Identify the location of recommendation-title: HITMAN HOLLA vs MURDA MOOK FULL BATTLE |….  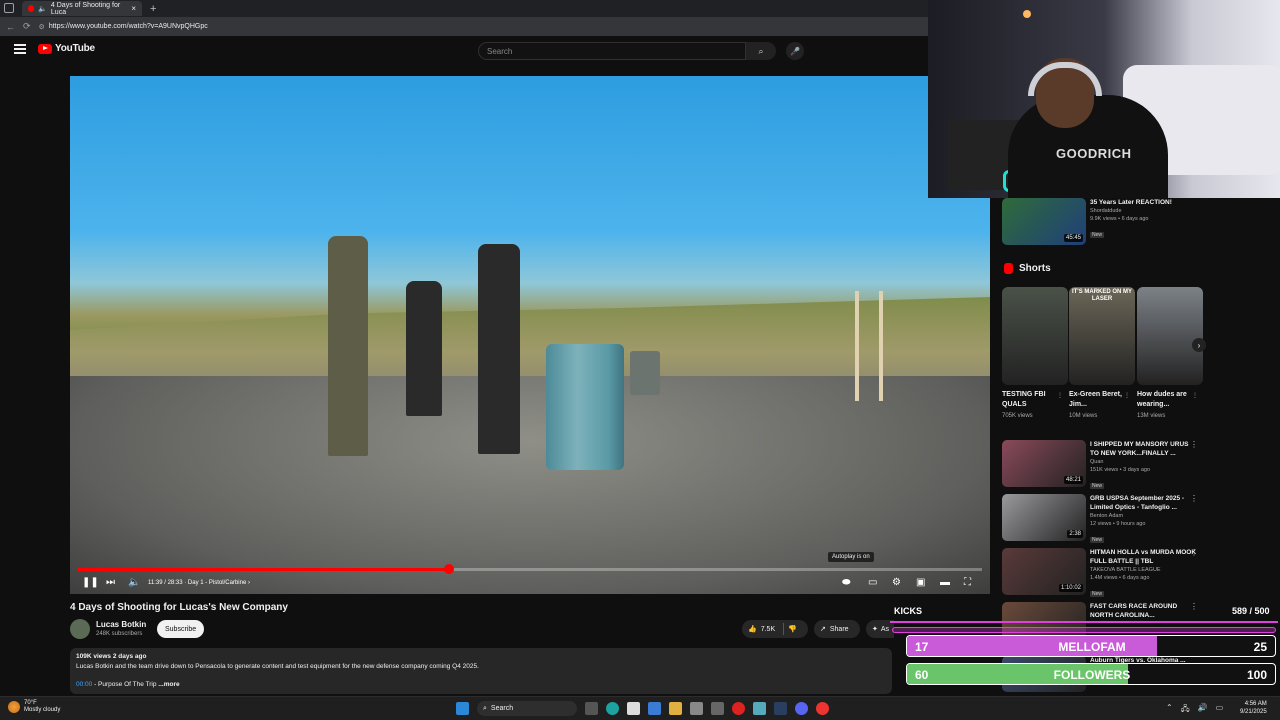
(1144, 557).